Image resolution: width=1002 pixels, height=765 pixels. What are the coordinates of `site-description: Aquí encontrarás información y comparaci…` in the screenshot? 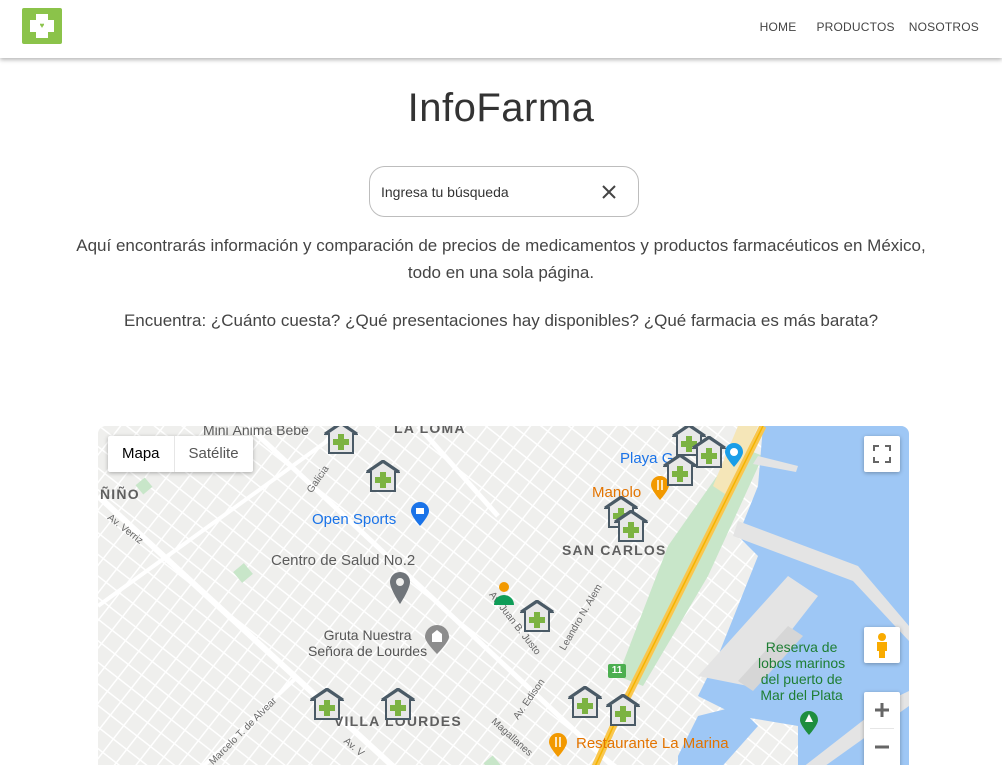 It's located at (501, 259).